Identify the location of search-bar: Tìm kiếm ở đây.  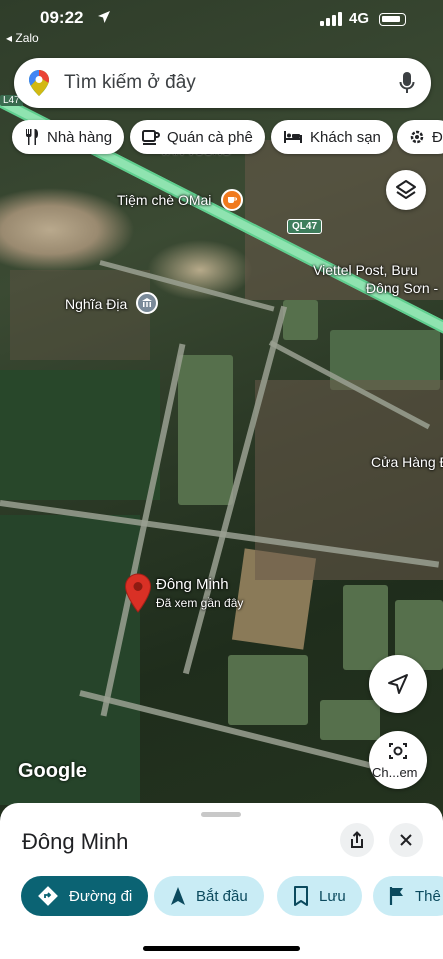
(222, 83).